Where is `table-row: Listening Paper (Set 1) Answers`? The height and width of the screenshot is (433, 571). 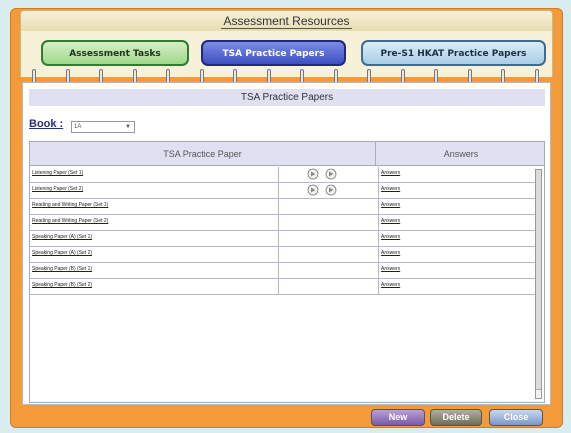
table-row: Listening Paper (Set 1) Answers is located at coordinates (282, 175).